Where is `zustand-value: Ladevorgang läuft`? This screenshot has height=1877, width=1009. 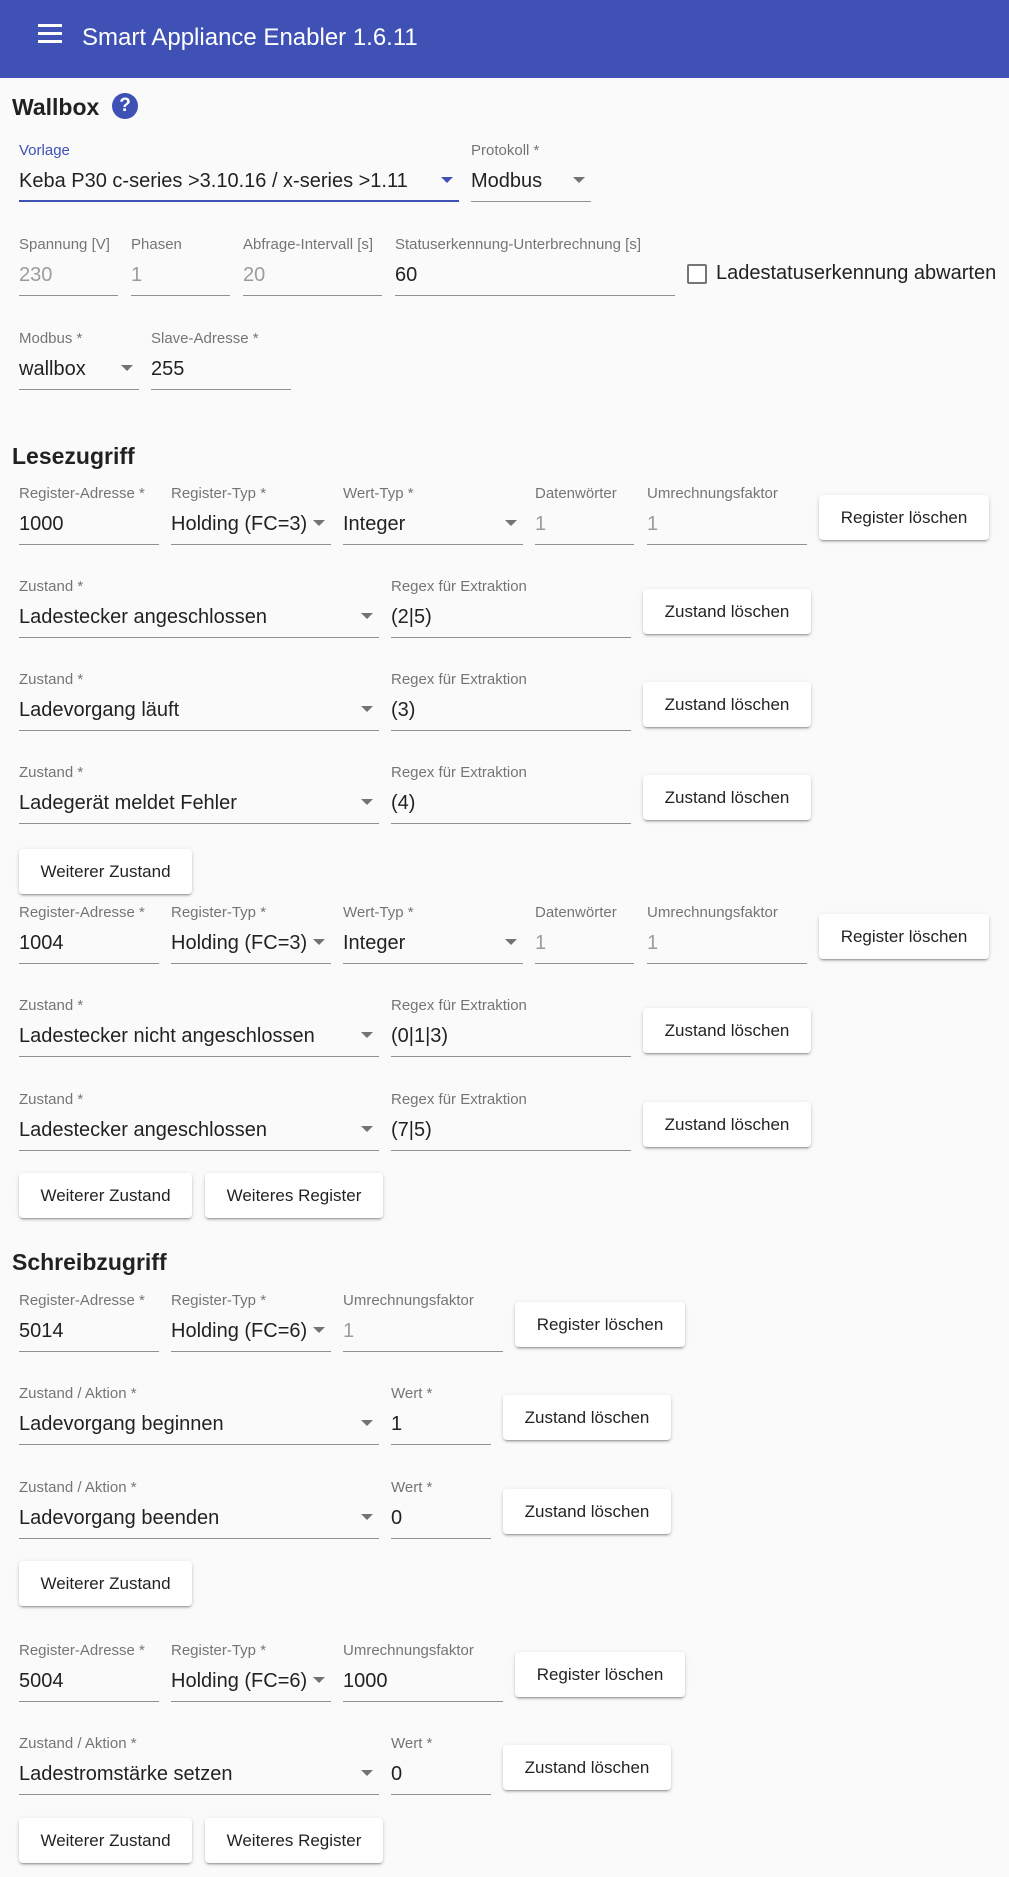 zustand-value: Ladevorgang läuft is located at coordinates (99, 710).